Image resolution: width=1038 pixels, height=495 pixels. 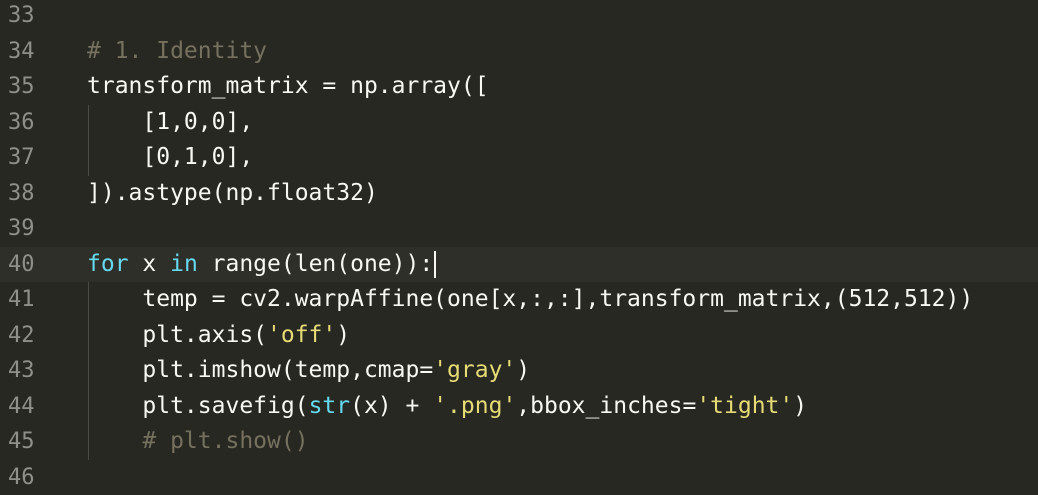 I want to click on code-text: [0,1,0],, so click(x=170, y=158).